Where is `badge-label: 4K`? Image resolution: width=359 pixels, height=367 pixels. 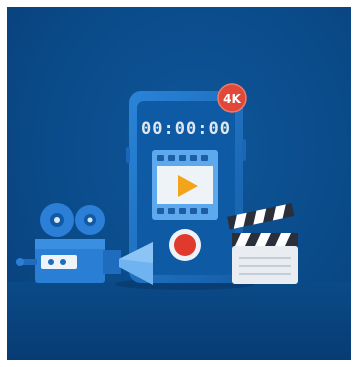 badge-label: 4K is located at coordinates (232, 99).